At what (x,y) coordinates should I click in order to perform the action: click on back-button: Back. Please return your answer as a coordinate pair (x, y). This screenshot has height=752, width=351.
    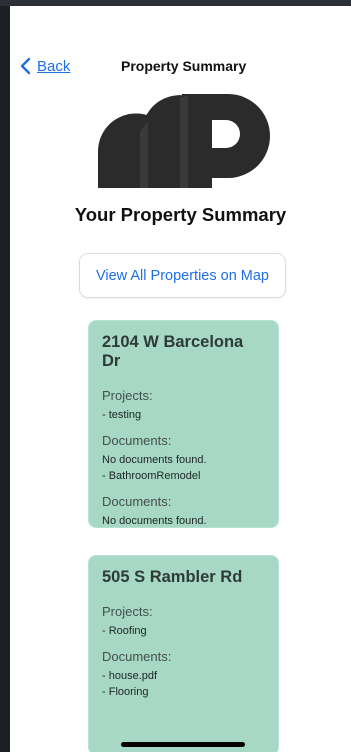
    Looking at the image, I should click on (45, 66).